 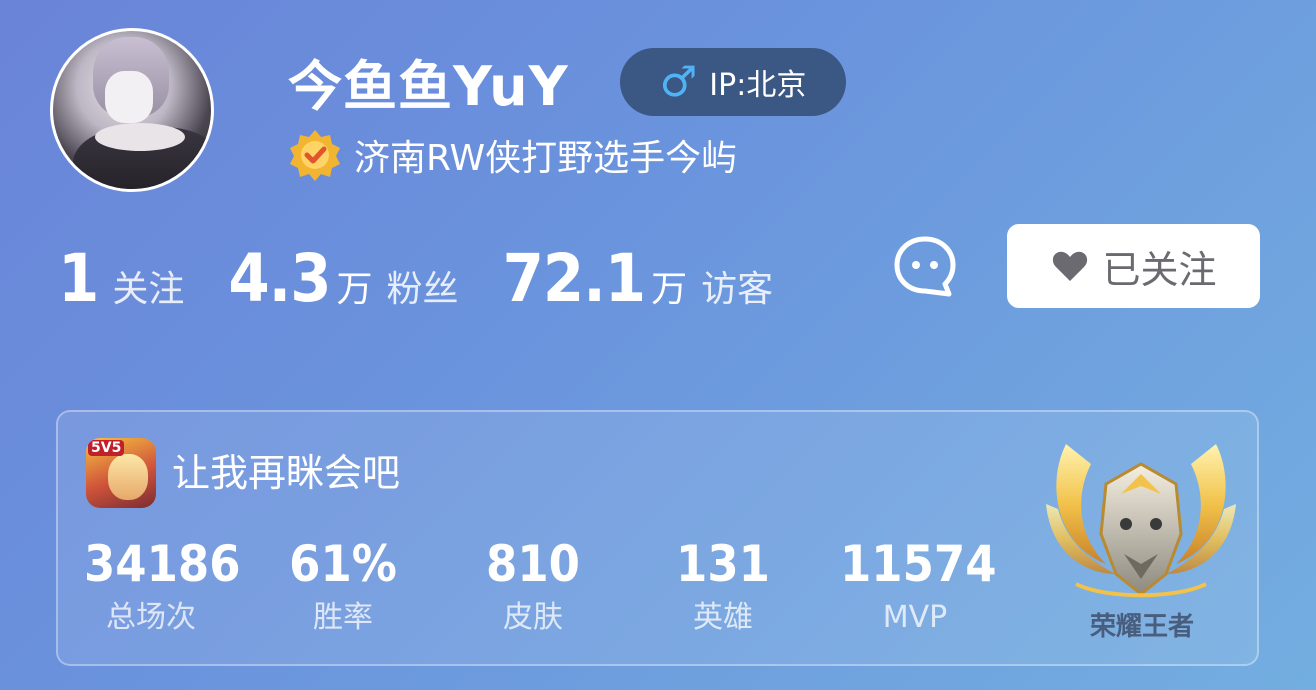 I want to click on verification-row: 济南RW侠打野选手今屿, so click(x=512, y=155).